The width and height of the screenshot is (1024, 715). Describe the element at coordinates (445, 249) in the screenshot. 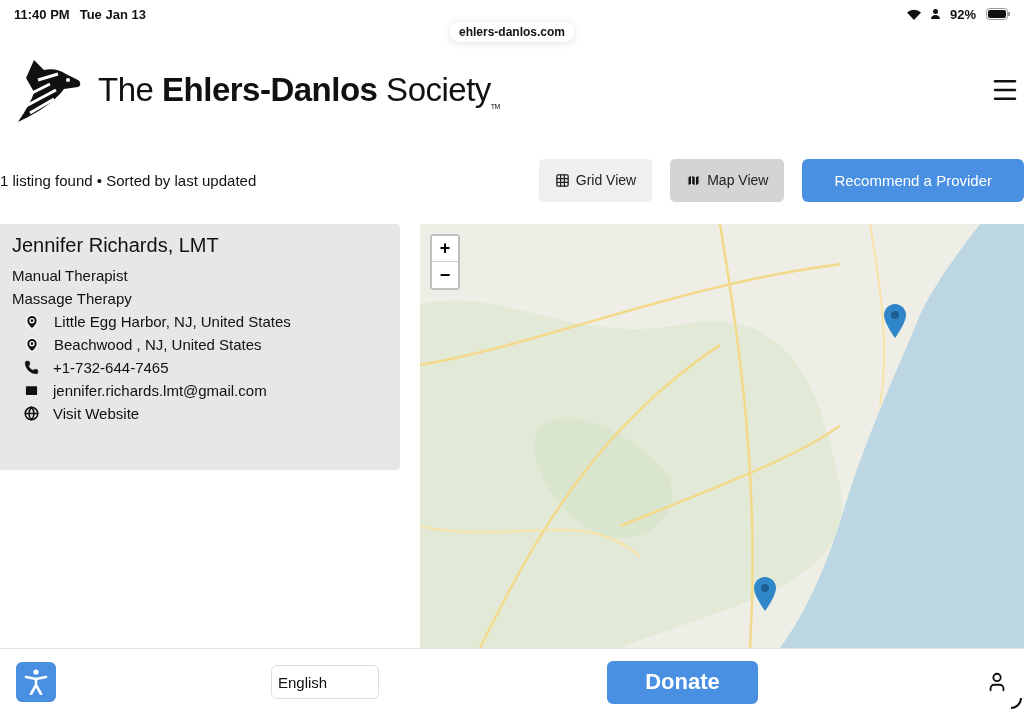

I see `zoom-in-button: +` at that location.